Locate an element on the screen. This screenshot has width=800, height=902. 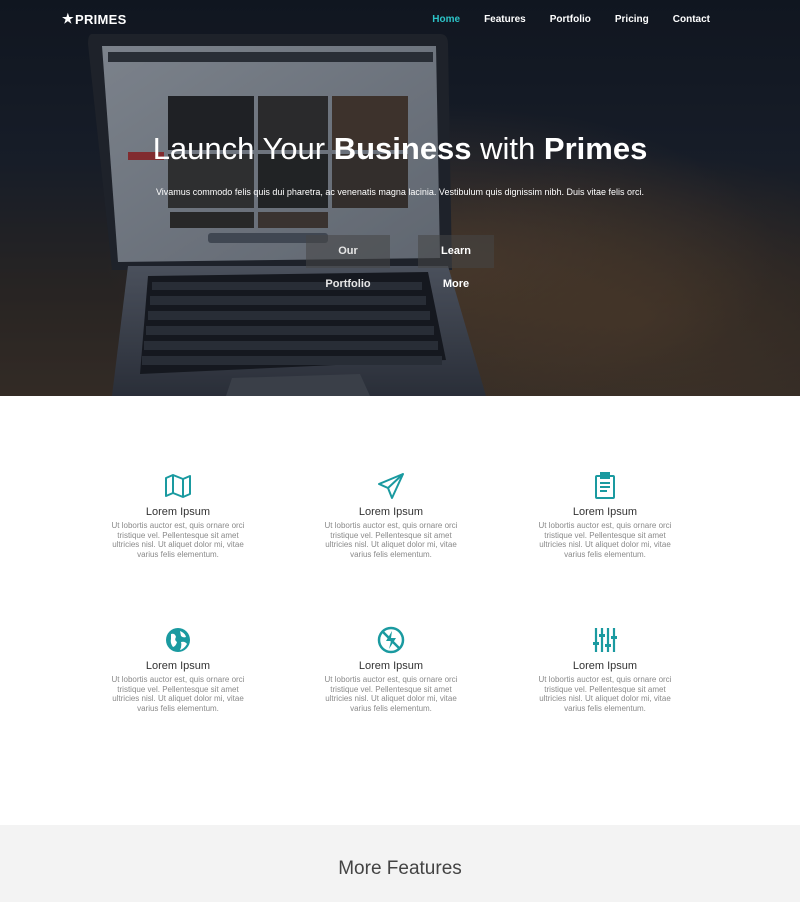
nav-link-pricing: Pricing is located at coordinates (632, 19).